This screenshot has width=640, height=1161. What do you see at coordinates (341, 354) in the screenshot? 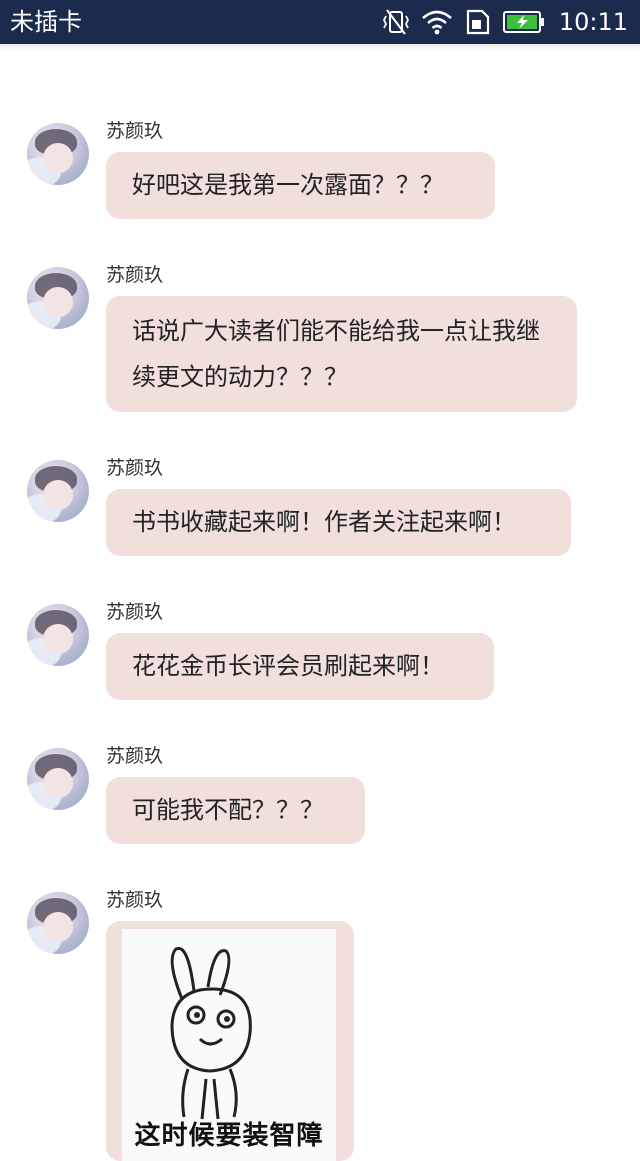
I see `message-bubble: 话说广大读者们能不能给我一点让我继续更文的动力？？？` at bounding box center [341, 354].